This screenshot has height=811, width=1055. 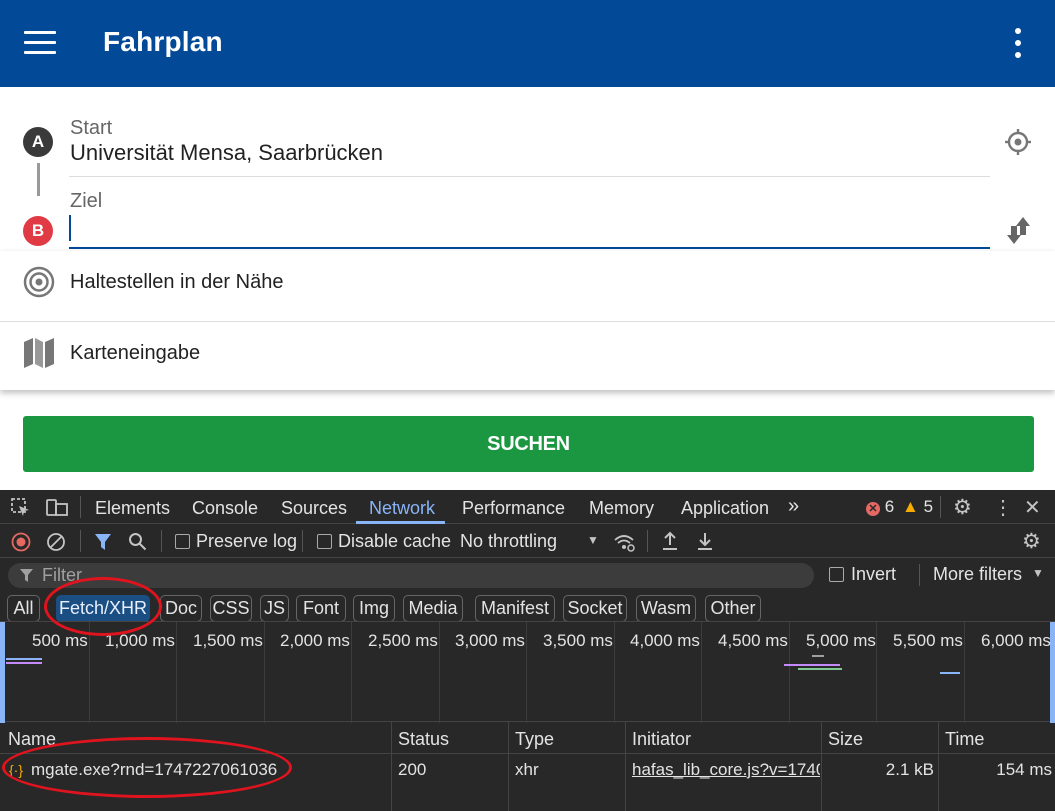 What do you see at coordinates (274, 608) in the screenshot?
I see `type-filter-js: JS` at bounding box center [274, 608].